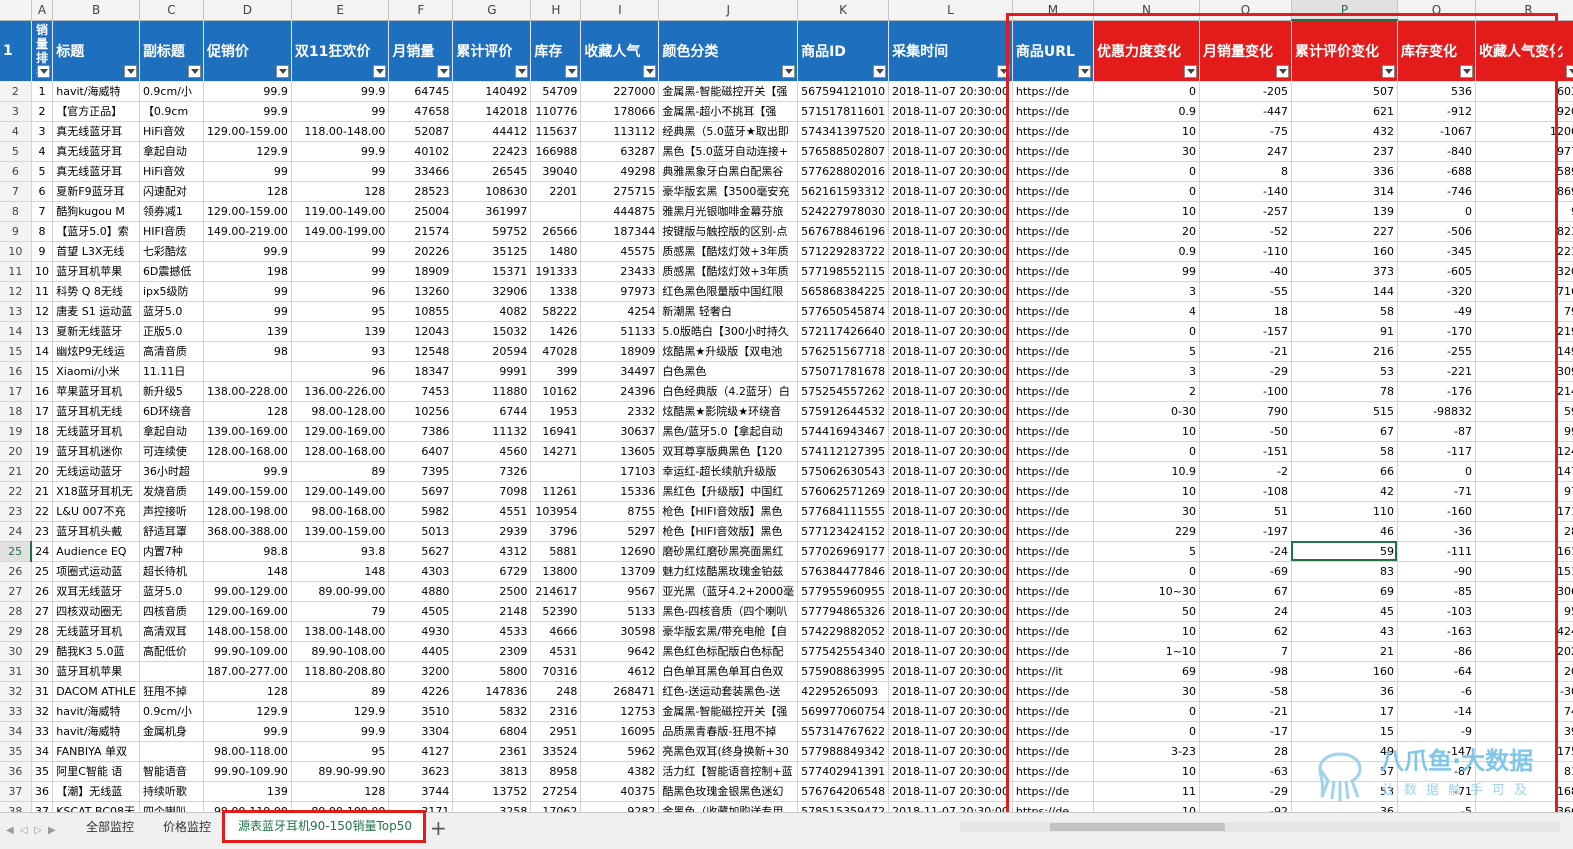 This screenshot has height=849, width=1573. Describe the element at coordinates (1524, 511) in the screenshot. I see `cell: 171` at that location.